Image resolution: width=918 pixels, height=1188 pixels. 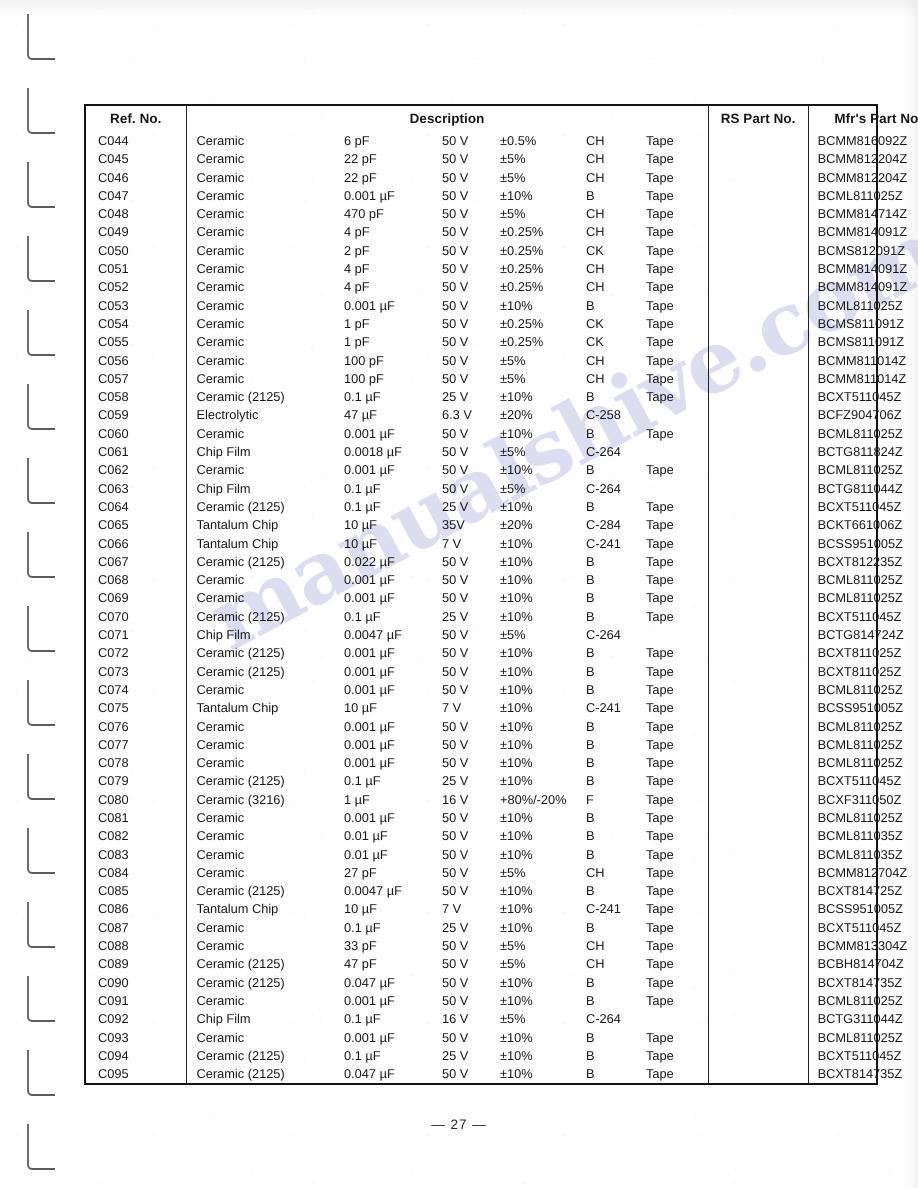 I want to click on cell-mfr-part-no: BCTG811044Z, so click(x=862, y=488).